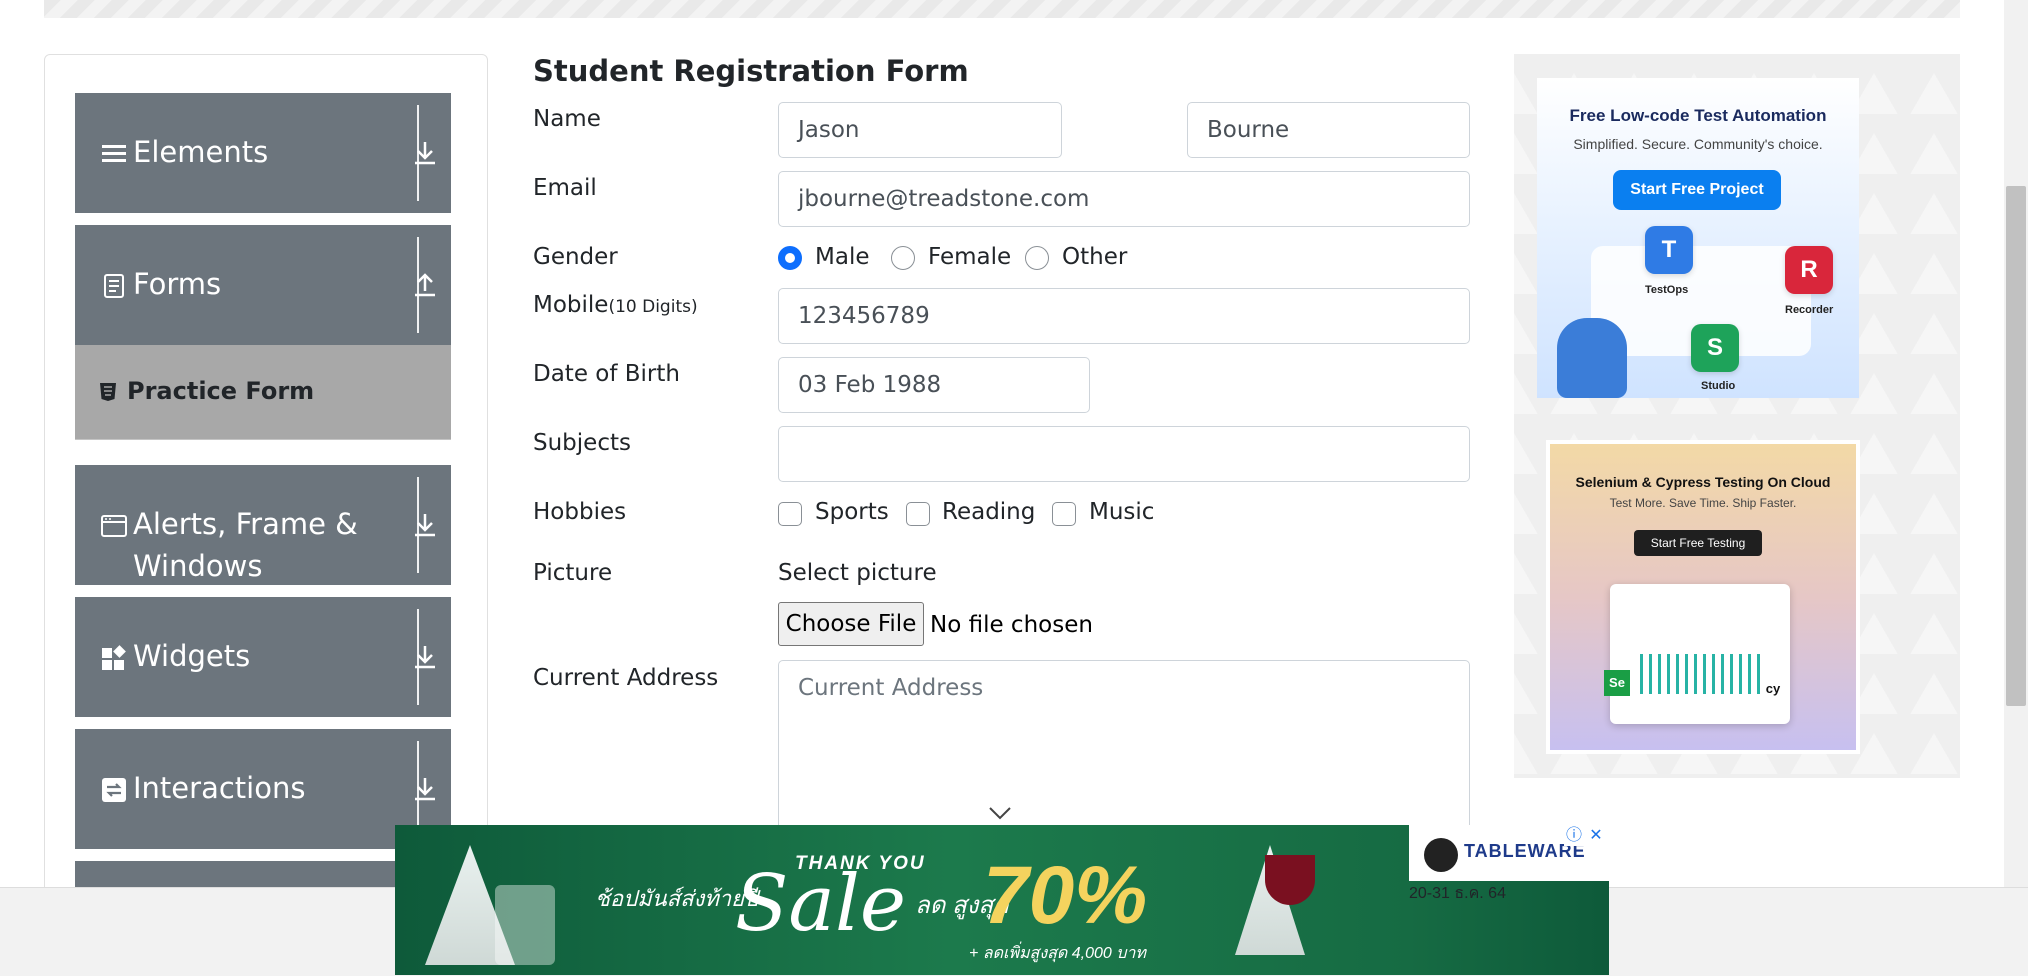 This screenshot has height=976, width=2028. What do you see at coordinates (177, 284) in the screenshot?
I see `sidebar-group-label: Forms` at bounding box center [177, 284].